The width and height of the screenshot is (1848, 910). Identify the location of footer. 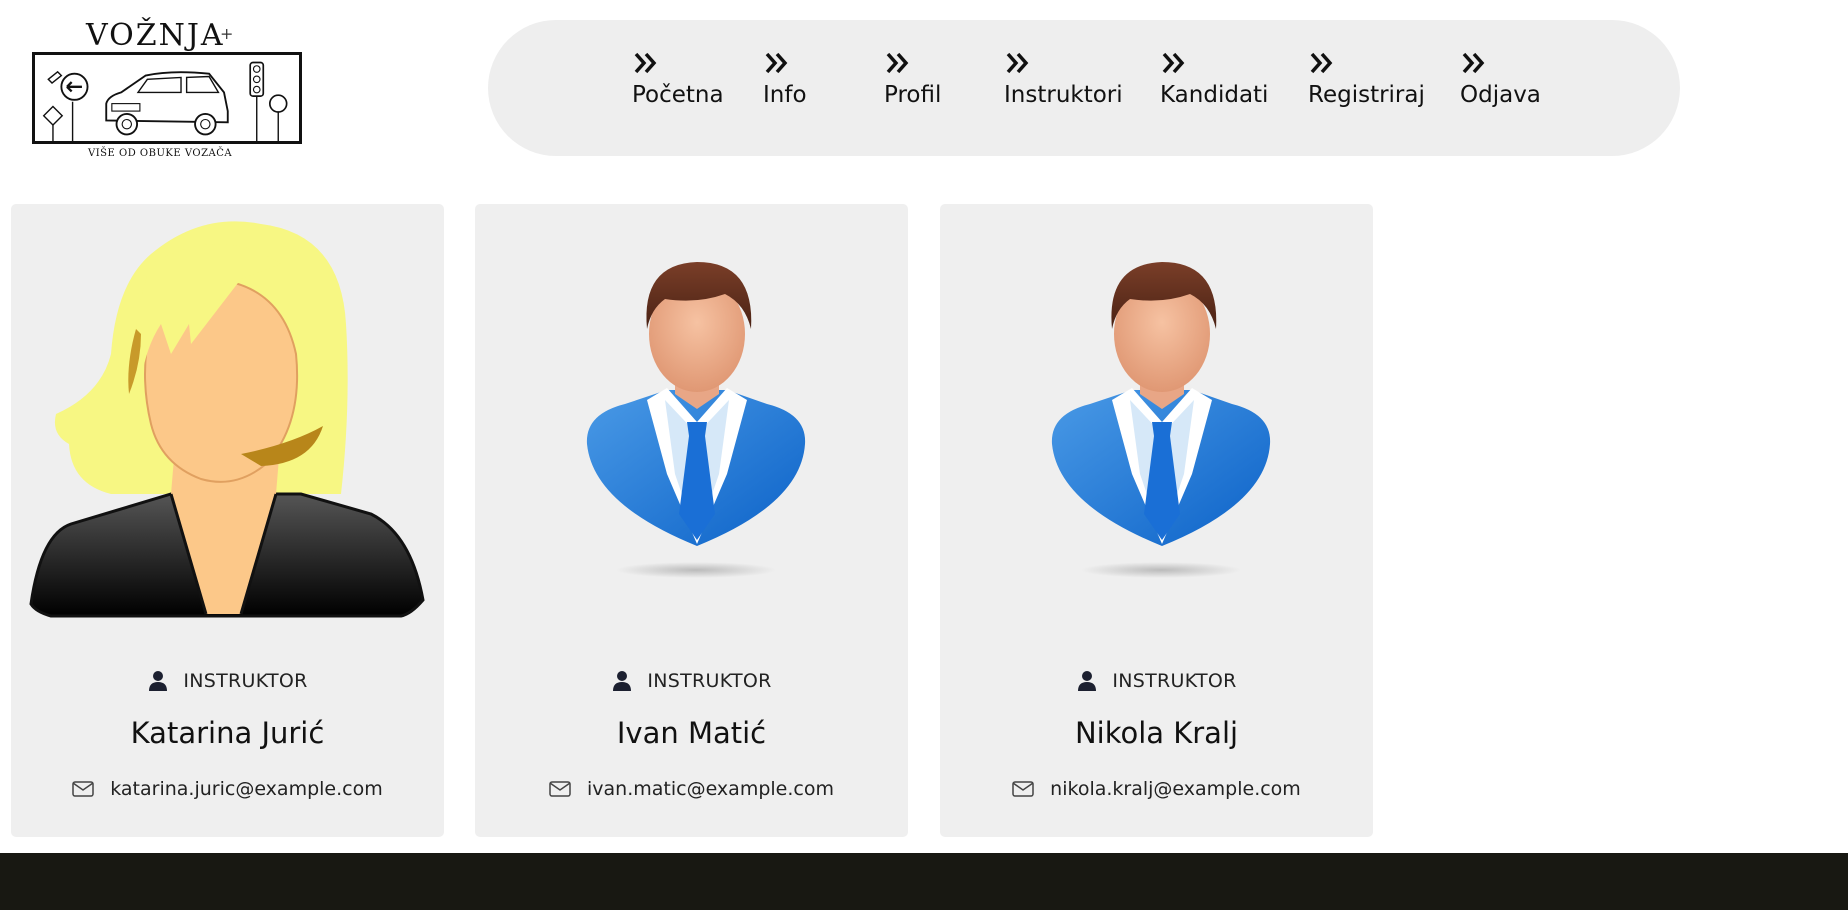
(924, 881).